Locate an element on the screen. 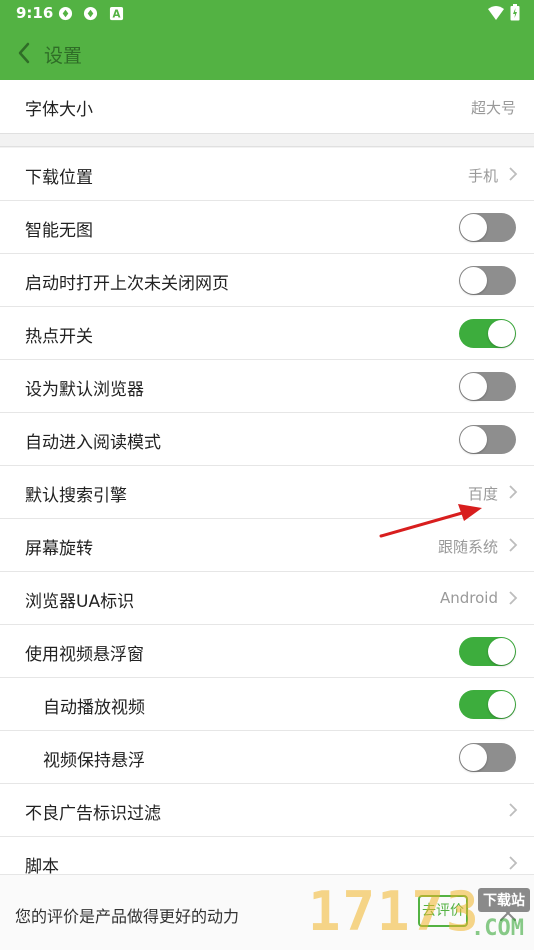 The width and height of the screenshot is (534, 950). setting-label: 智能无图 is located at coordinates (59, 231).